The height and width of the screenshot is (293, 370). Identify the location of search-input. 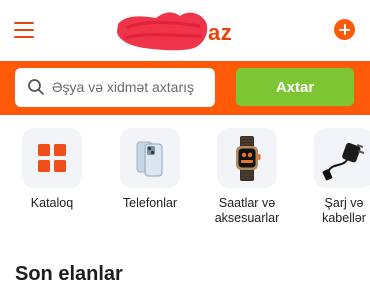
(129, 87).